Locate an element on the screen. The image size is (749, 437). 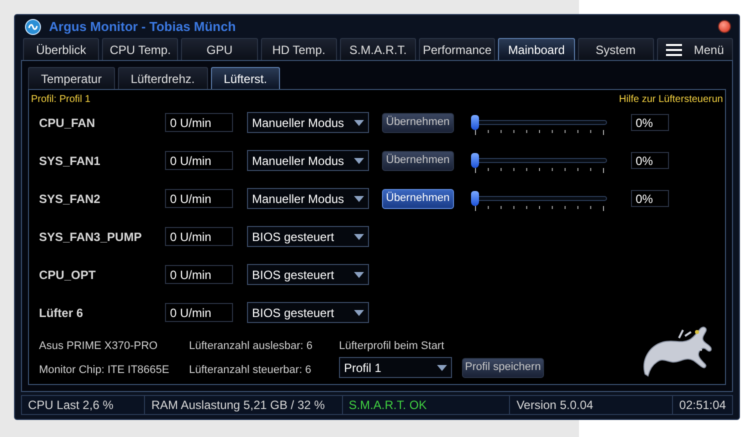
tab: Lüfterst. is located at coordinates (245, 78).